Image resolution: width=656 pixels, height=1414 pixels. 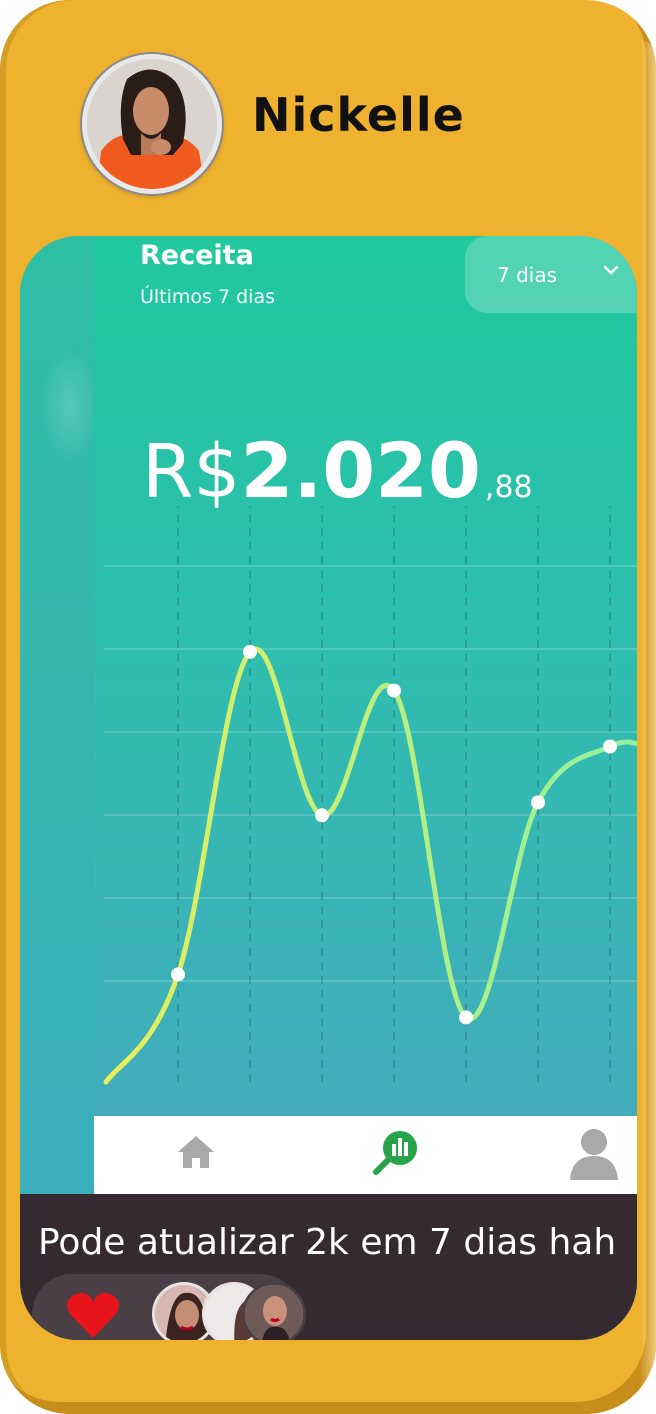 What do you see at coordinates (360, 470) in the screenshot?
I see `amount-integer: 2.020` at bounding box center [360, 470].